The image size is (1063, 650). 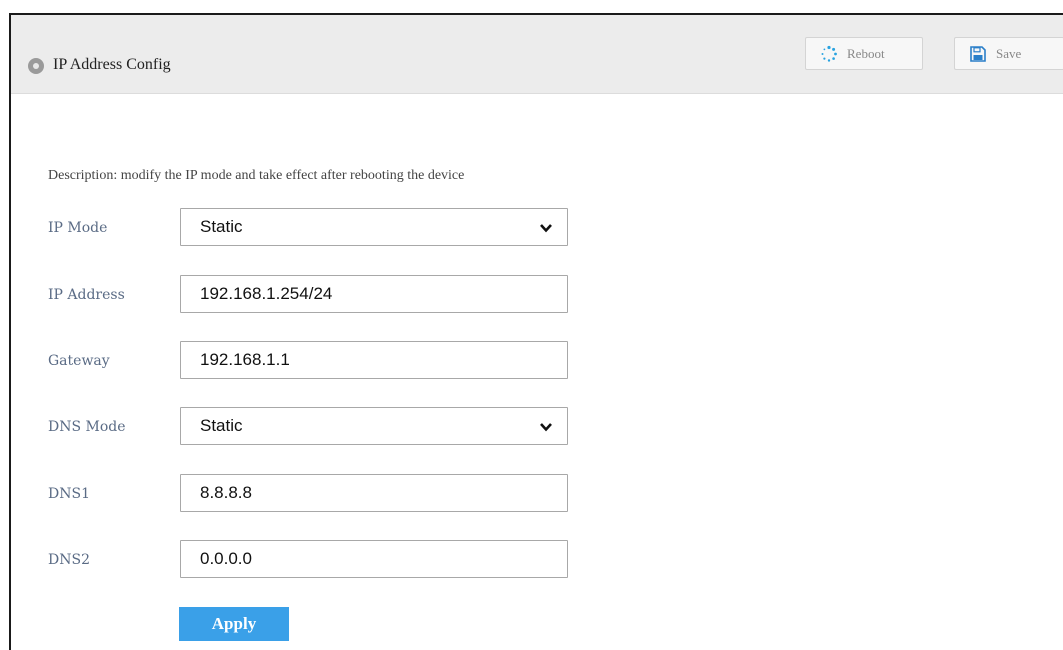 What do you see at coordinates (374, 294) in the screenshot?
I see `ip-address-input: 192.168.1.254/24` at bounding box center [374, 294].